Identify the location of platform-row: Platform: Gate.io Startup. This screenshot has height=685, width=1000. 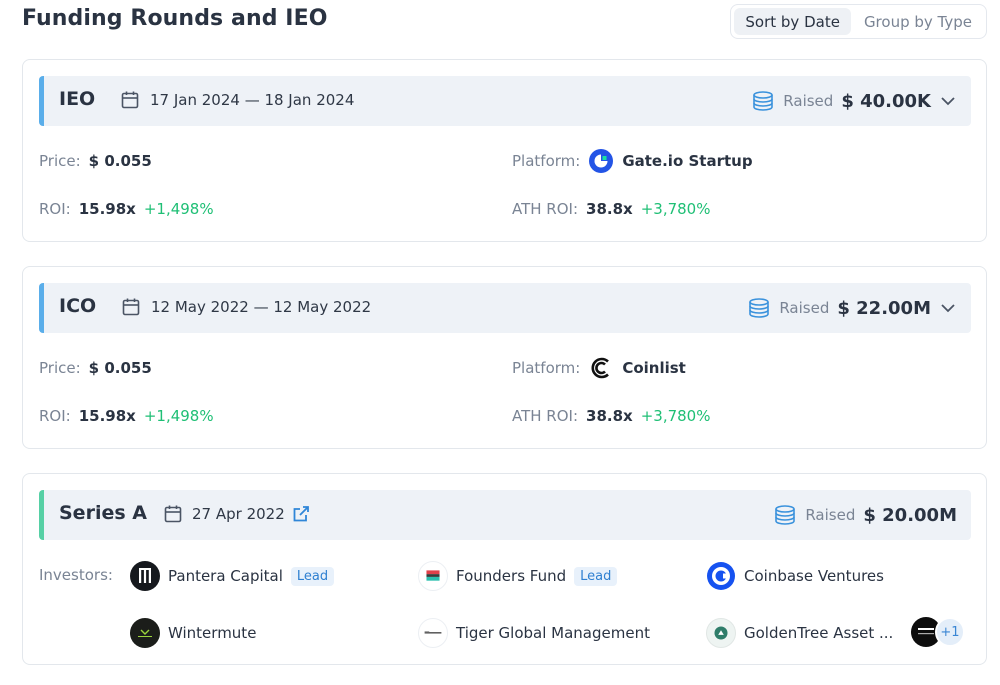
(632, 161).